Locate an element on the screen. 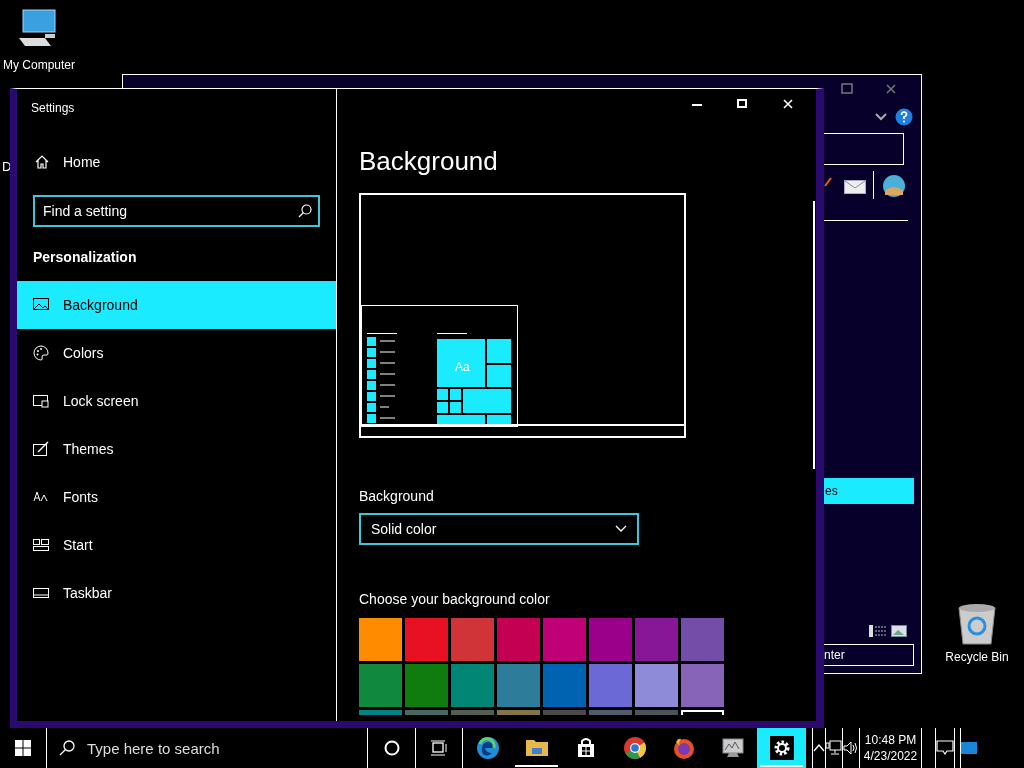 The height and width of the screenshot is (768, 1024). field-label: Background is located at coordinates (397, 496).